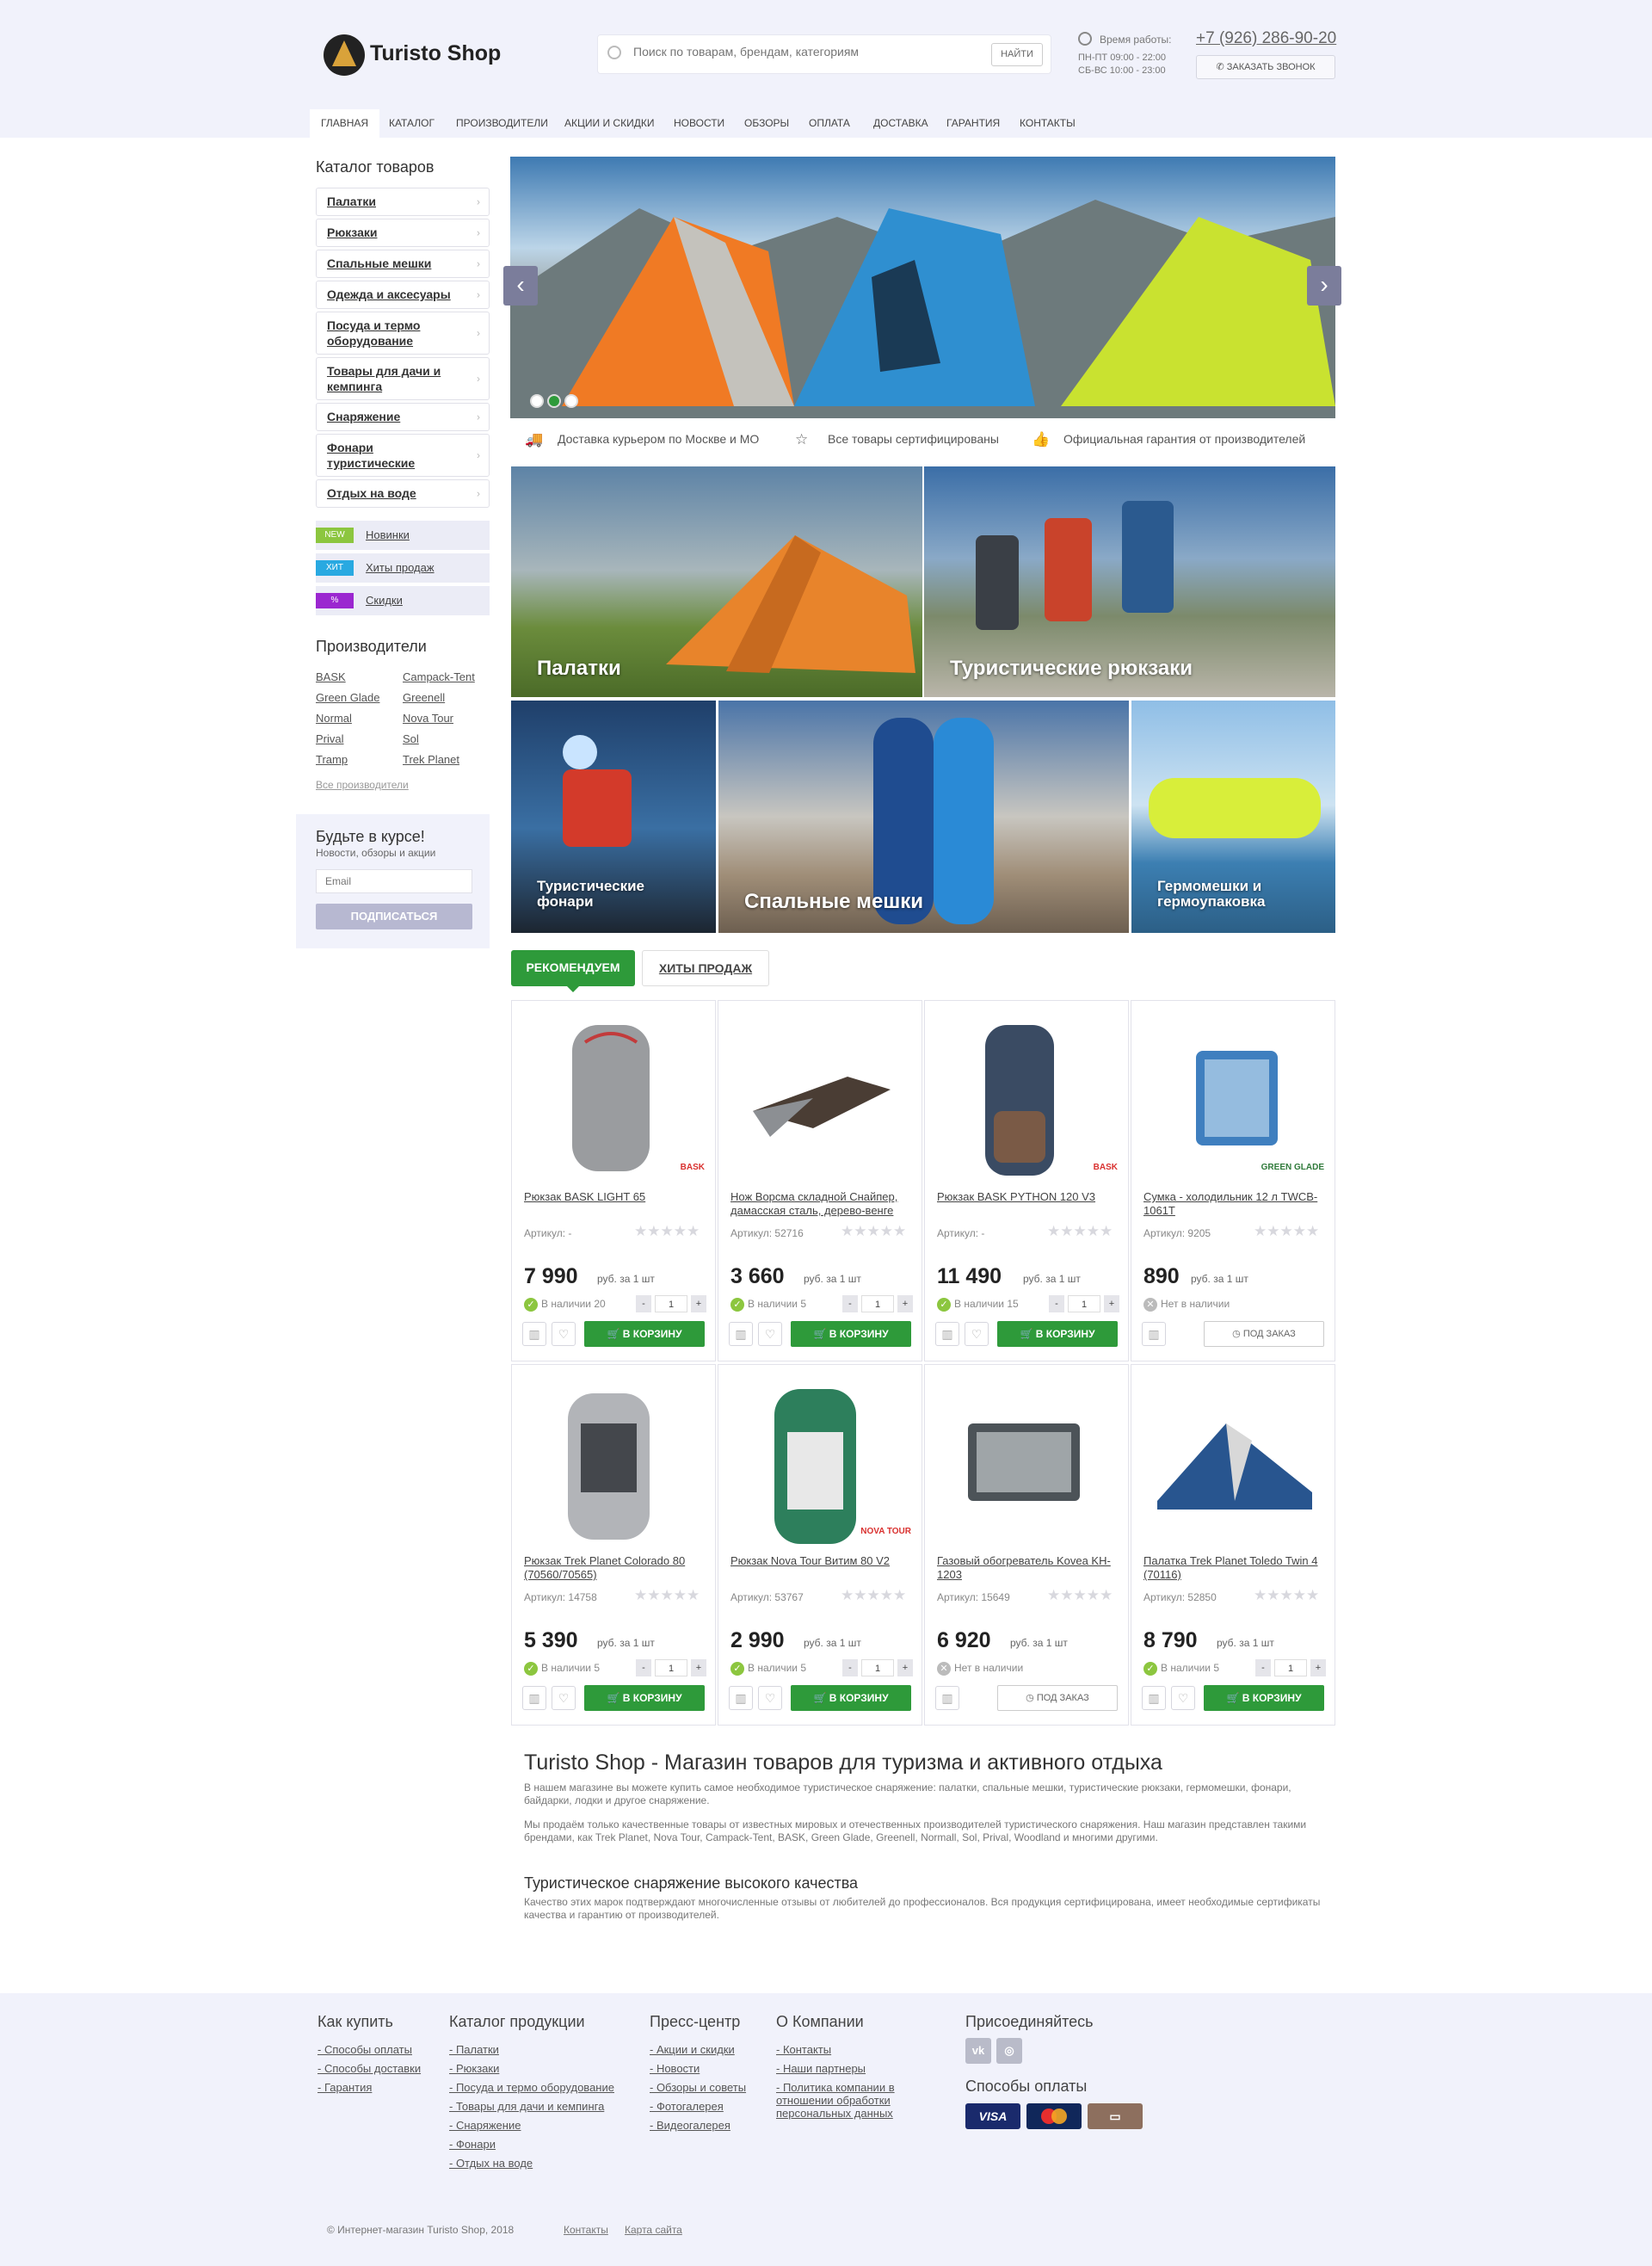 This screenshot has width=1652, height=2266. What do you see at coordinates (403, 600) in the screenshot?
I see `sidebar-item-sale: % Скидки` at bounding box center [403, 600].